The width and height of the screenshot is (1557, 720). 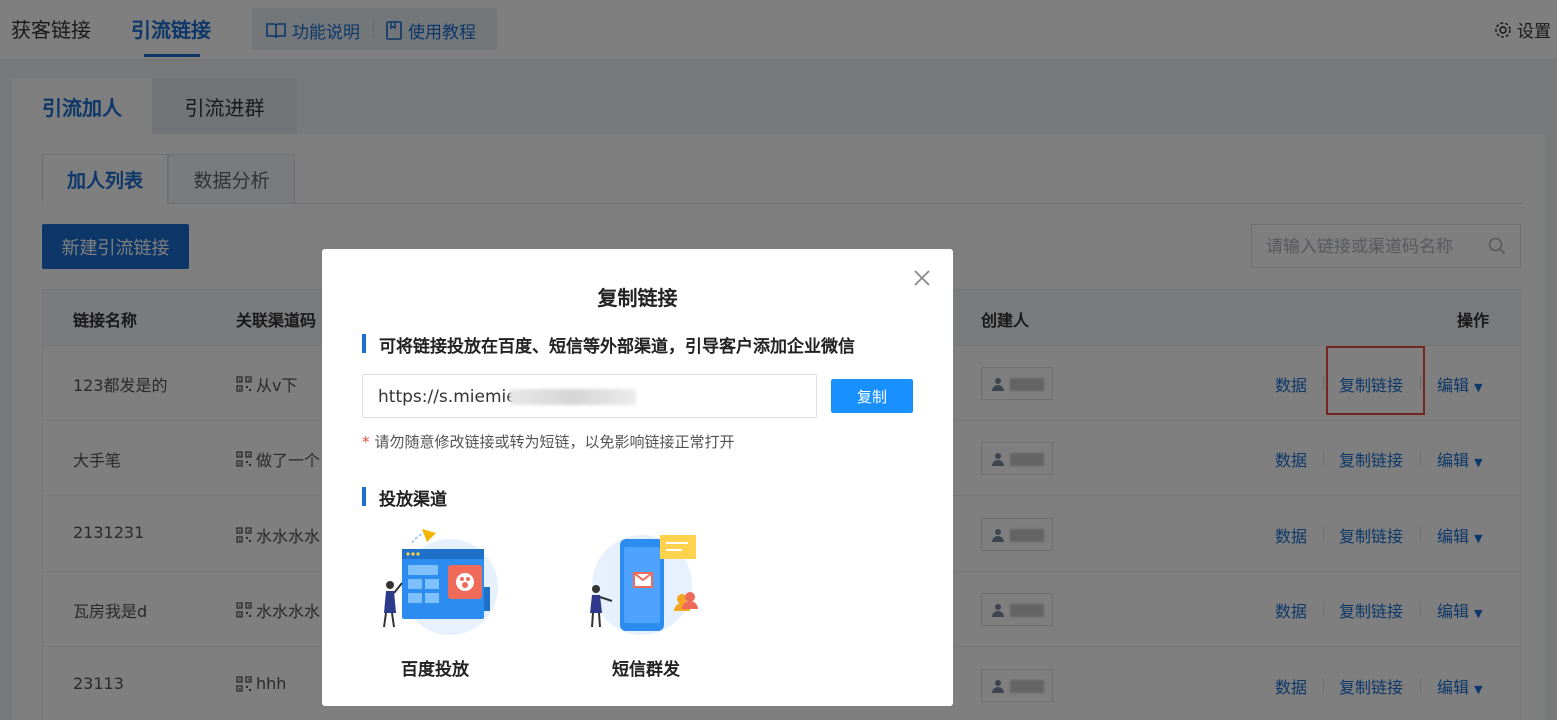 What do you see at coordinates (647, 581) in the screenshot?
I see `sms-broadcast-illustration` at bounding box center [647, 581].